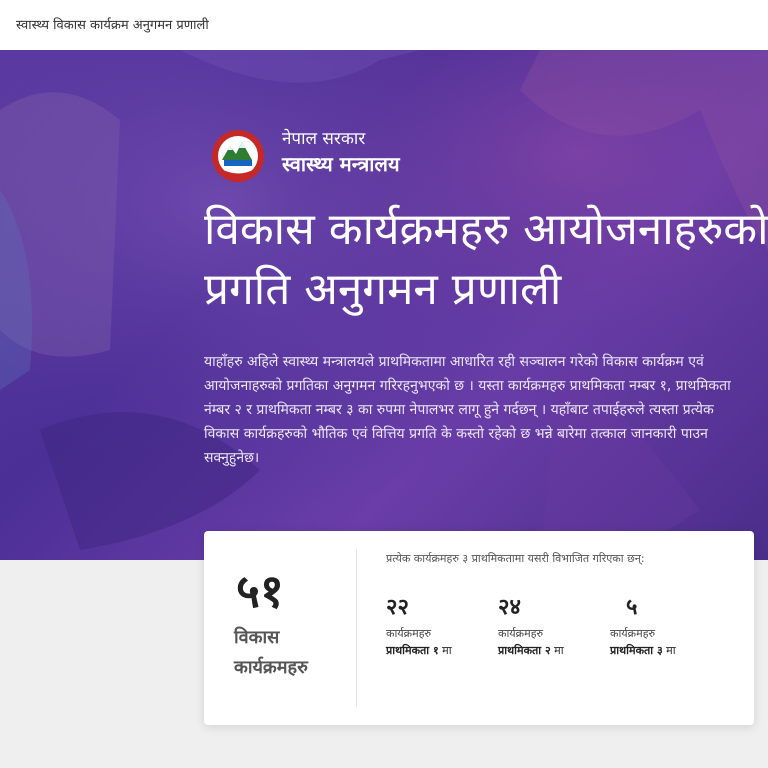 This screenshot has height=768, width=768. What do you see at coordinates (409, 633) in the screenshot?
I see `priority-1-label: कार्यक्रमहरु` at bounding box center [409, 633].